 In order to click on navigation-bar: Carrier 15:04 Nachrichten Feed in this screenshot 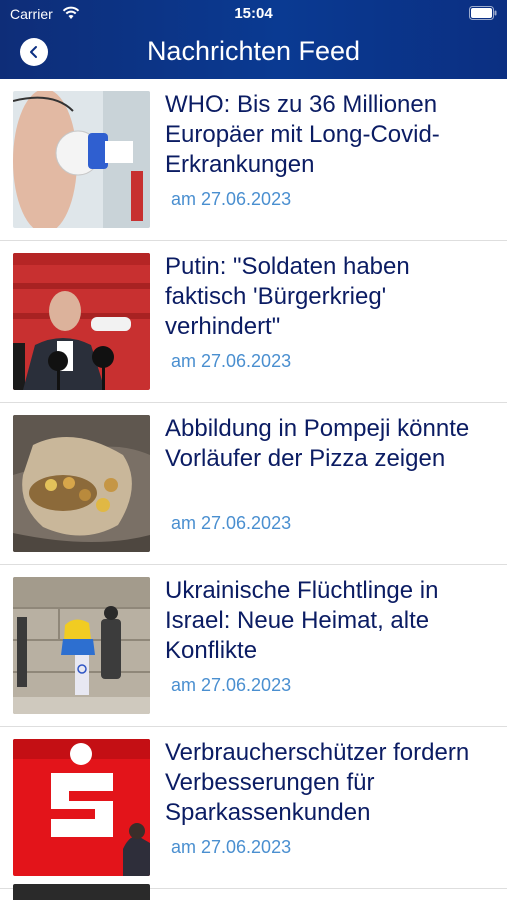, I will do `click(253, 39)`.